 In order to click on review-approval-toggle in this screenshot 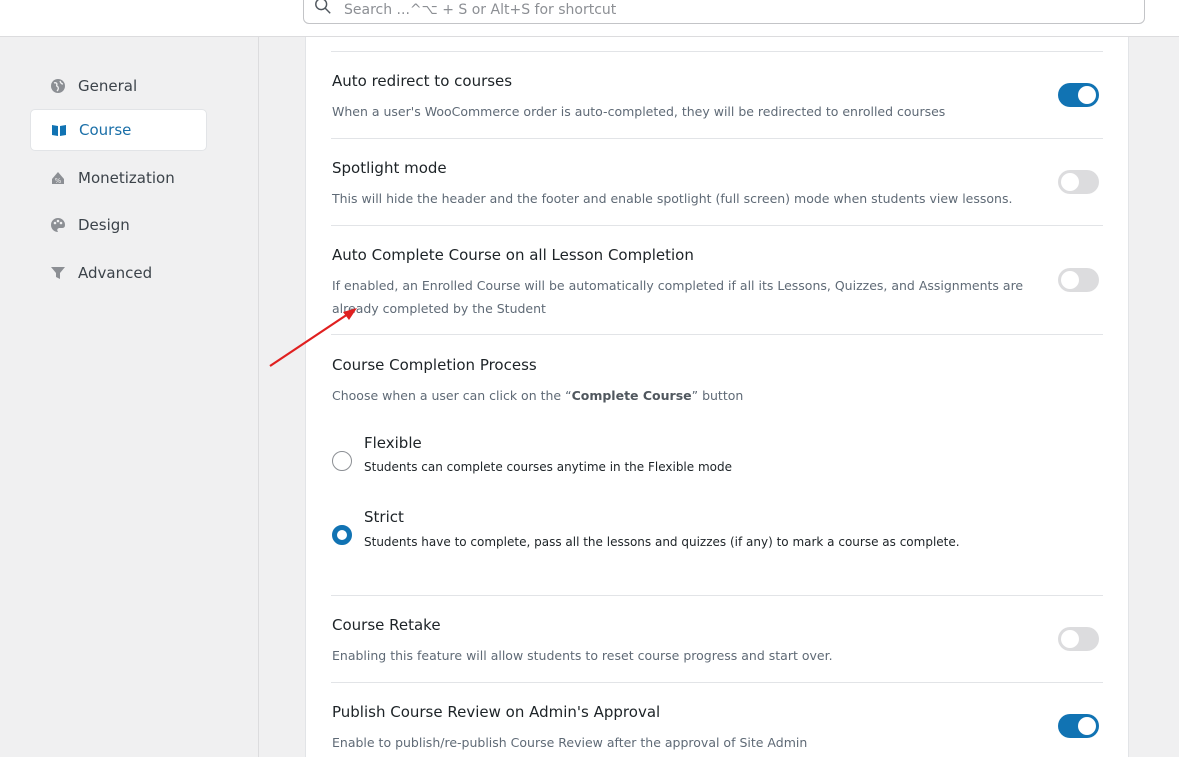, I will do `click(1078, 726)`.